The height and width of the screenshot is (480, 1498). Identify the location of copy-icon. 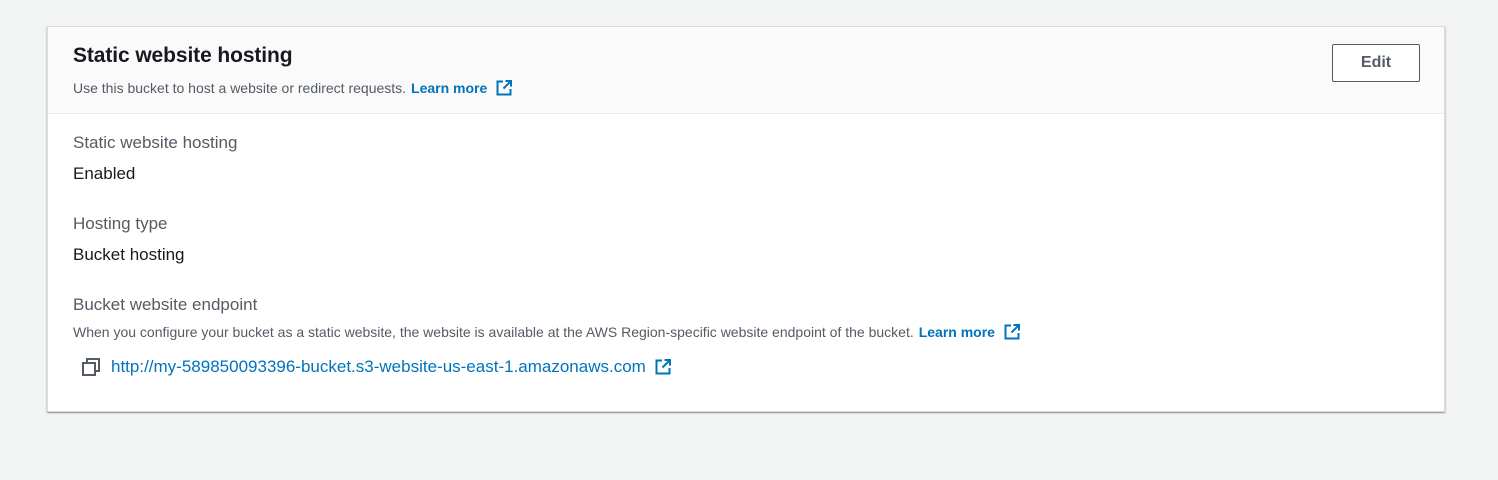
(91, 367).